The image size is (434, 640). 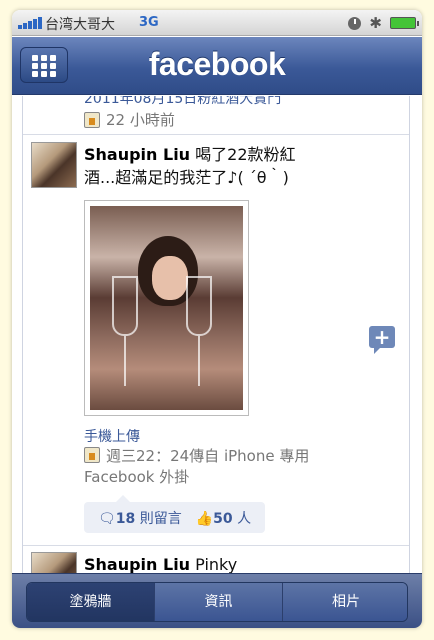 I want to click on previous-post-time: 22 小時前, so click(x=140, y=120).